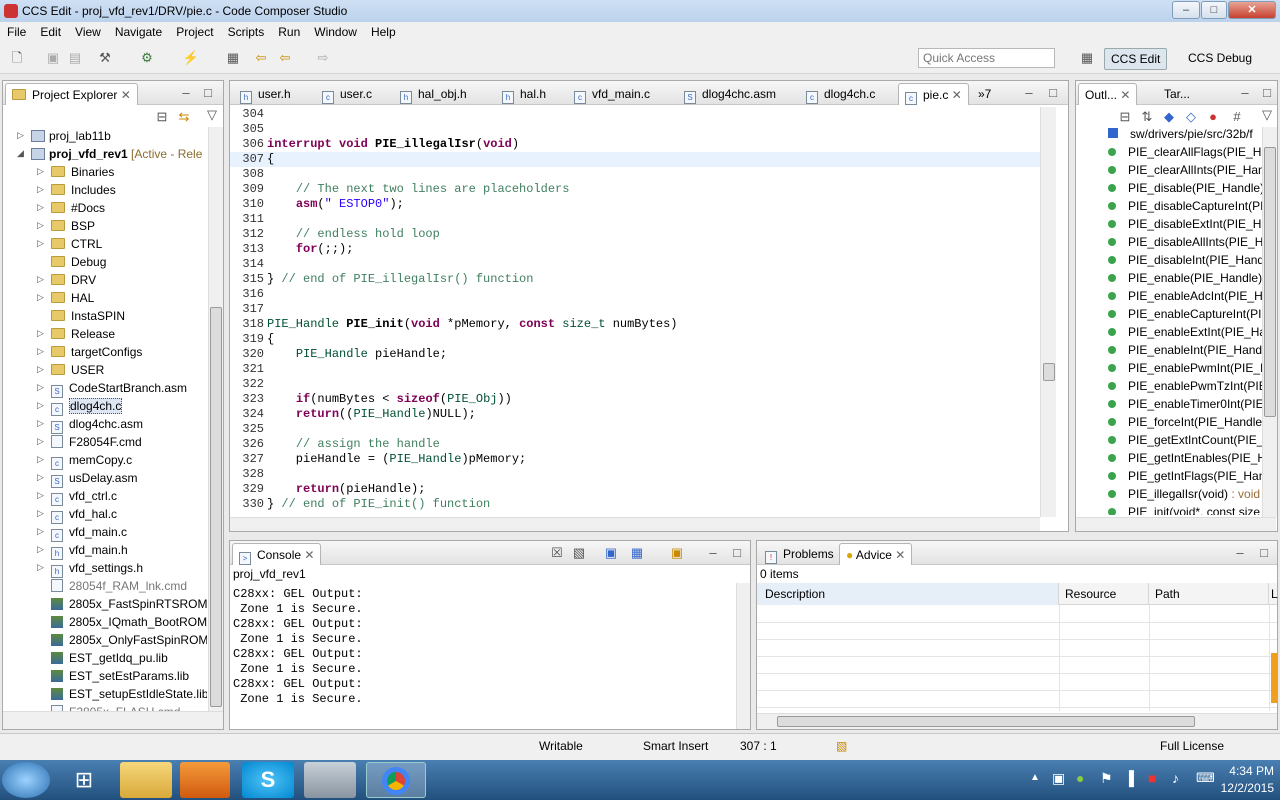 Image resolution: width=1280 pixels, height=800 pixels. Describe the element at coordinates (1264, 553) in the screenshot. I see `maximize-problems-icon: □` at that location.